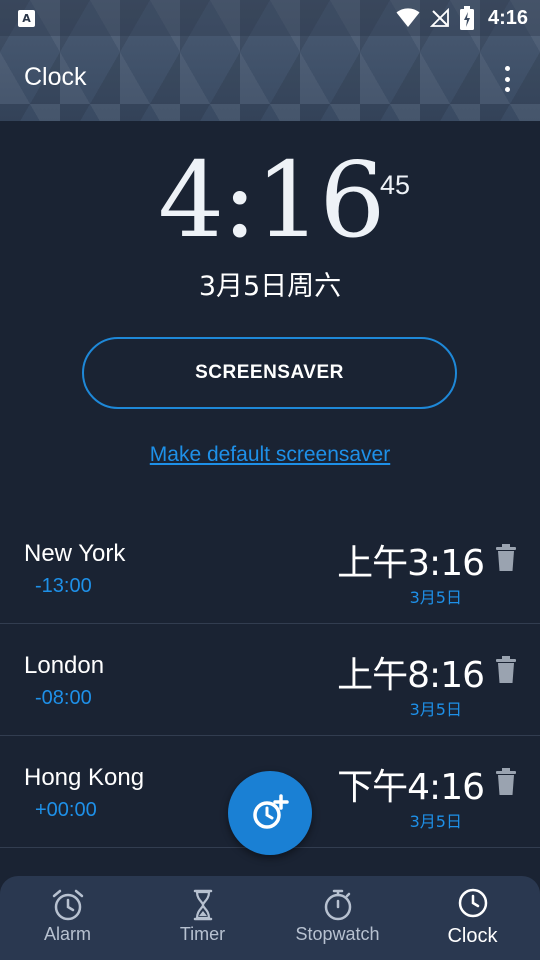  I want to click on make-default-screensaver-link: Make default screensaver, so click(270, 455).